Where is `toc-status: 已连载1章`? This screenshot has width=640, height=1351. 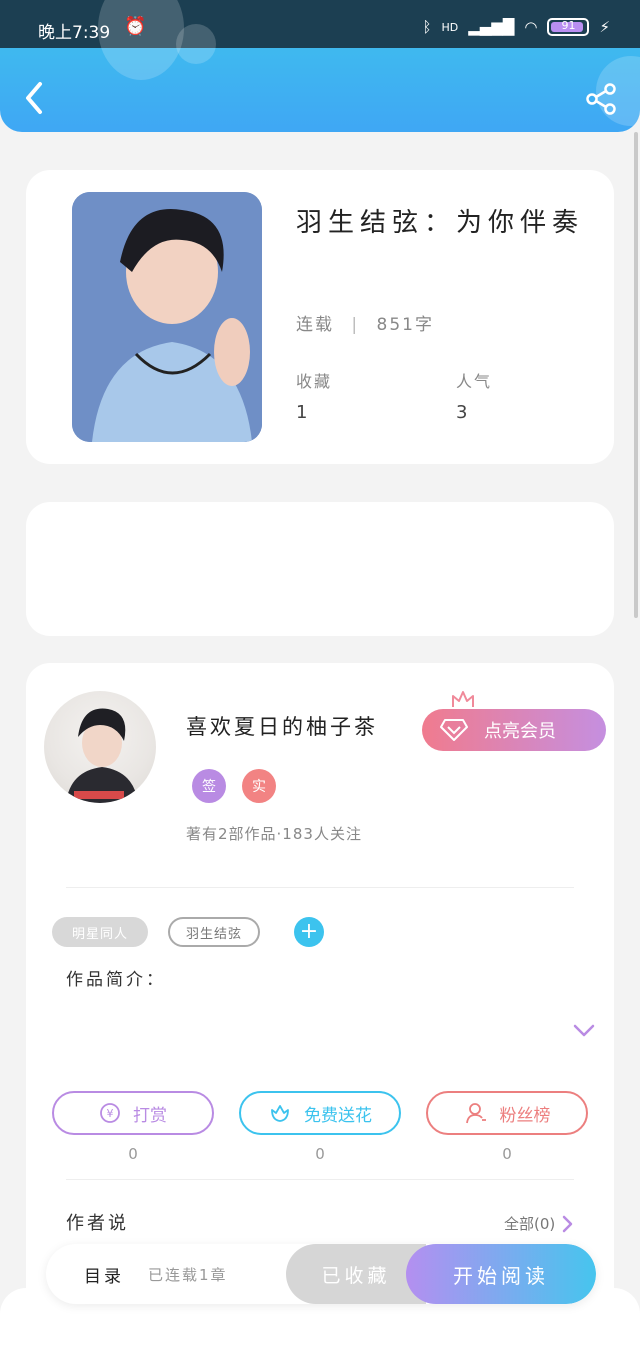
toc-status: 已连载1章 is located at coordinates (188, 1275).